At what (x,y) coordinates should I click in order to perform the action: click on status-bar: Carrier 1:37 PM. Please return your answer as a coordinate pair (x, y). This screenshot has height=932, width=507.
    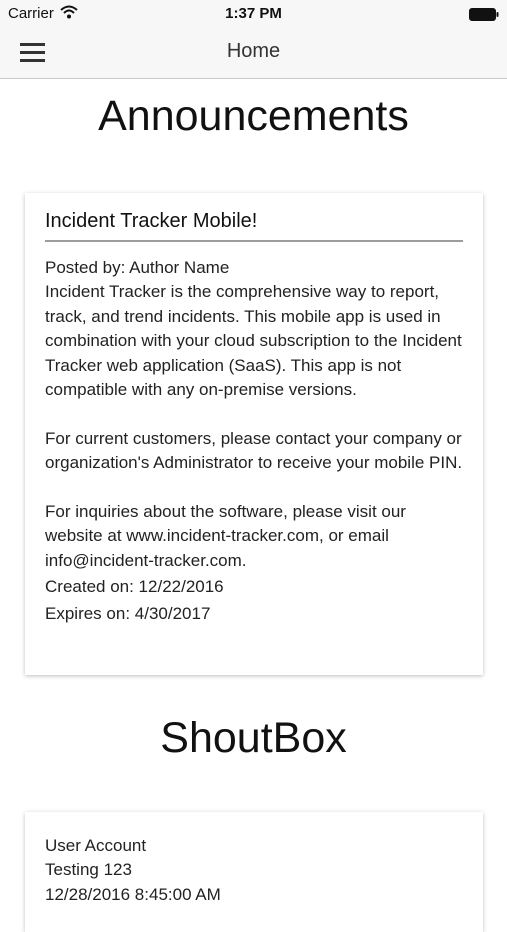
    Looking at the image, I should click on (253, 14).